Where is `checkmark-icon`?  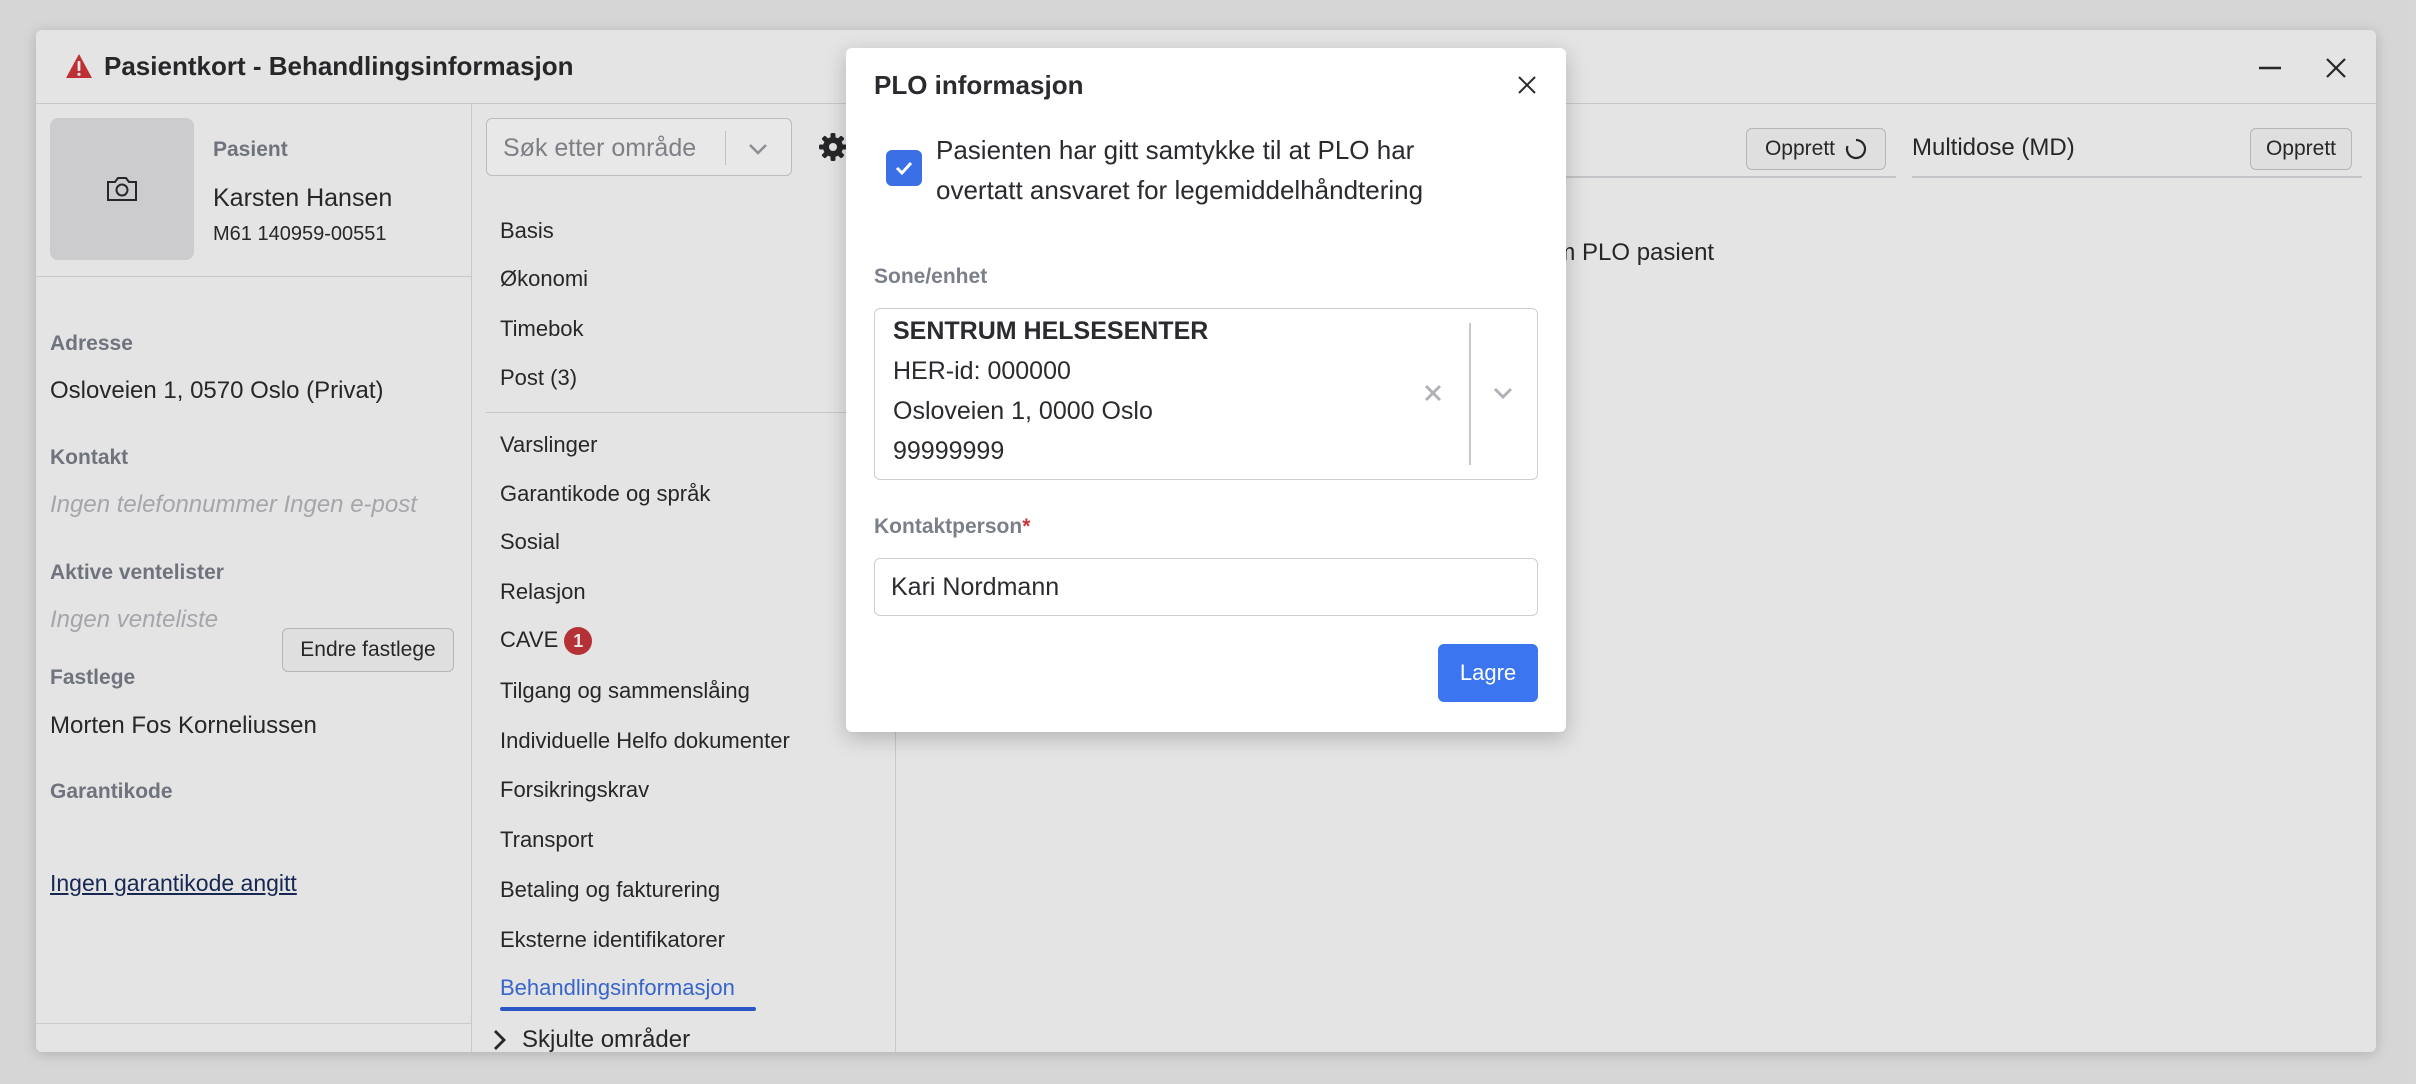 checkmark-icon is located at coordinates (904, 168).